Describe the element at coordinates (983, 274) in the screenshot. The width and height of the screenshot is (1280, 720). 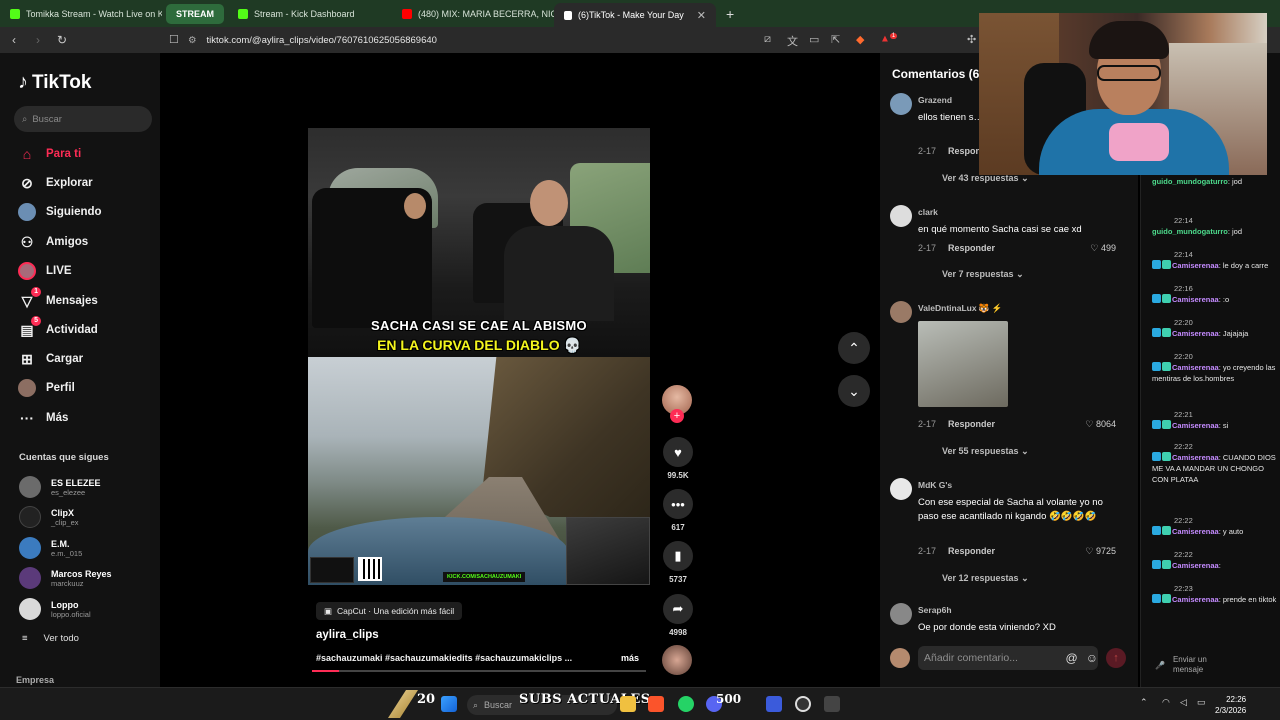
I see `view-replies-link: Ver 7 respuestas ⌄` at that location.